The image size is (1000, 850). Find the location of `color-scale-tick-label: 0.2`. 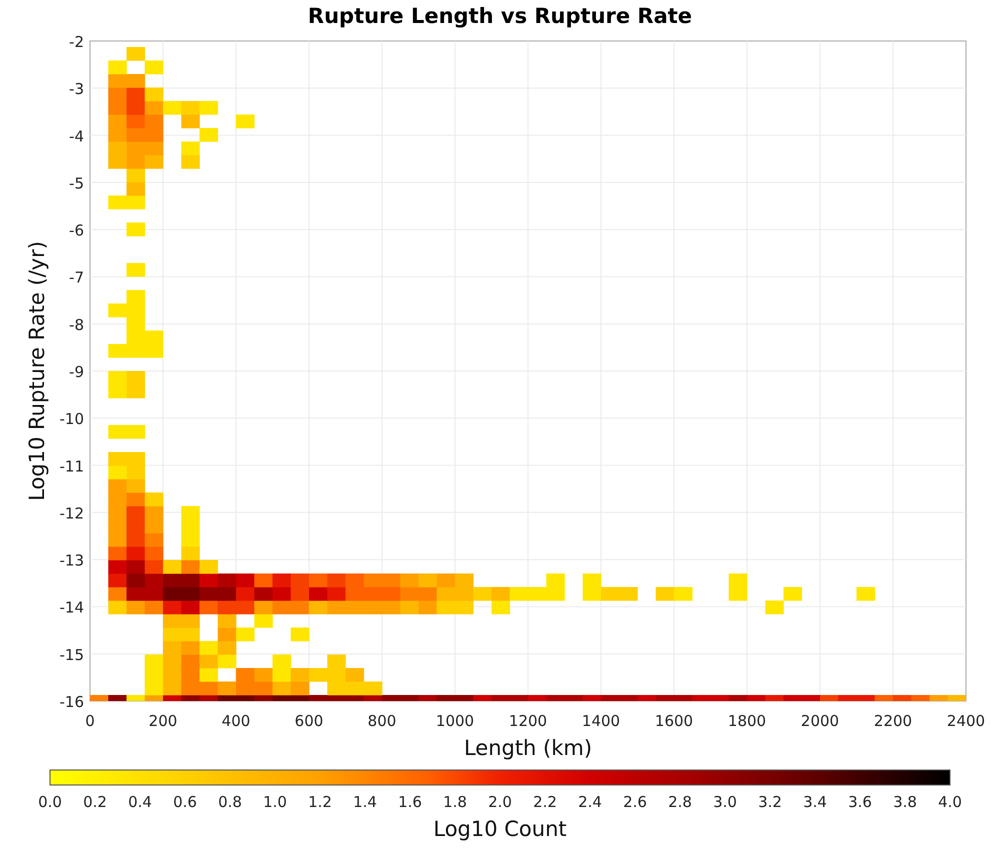

color-scale-tick-label: 0.2 is located at coordinates (95, 802).